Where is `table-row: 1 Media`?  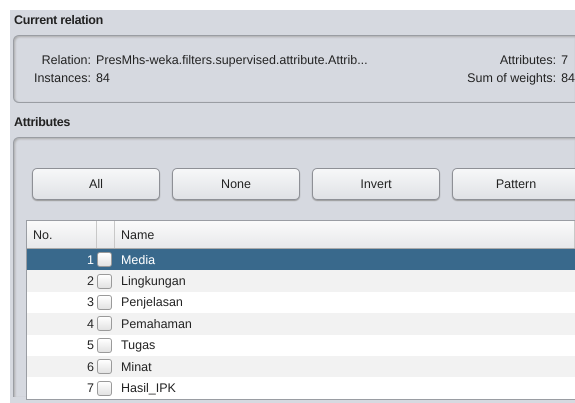
table-row: 1 Media is located at coordinates (301, 259).